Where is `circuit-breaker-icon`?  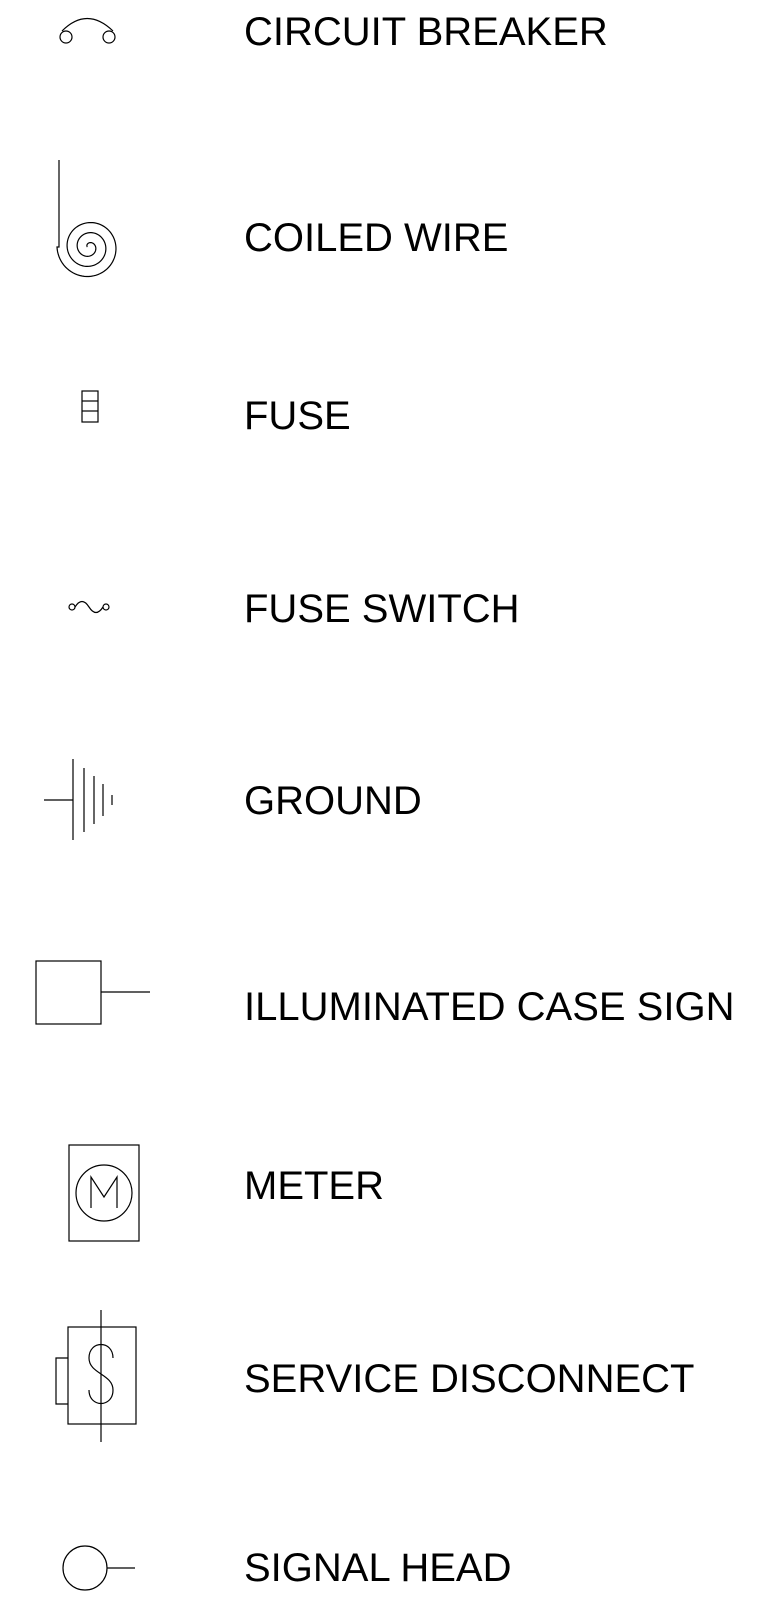
circuit-breaker-icon is located at coordinates (87, 31).